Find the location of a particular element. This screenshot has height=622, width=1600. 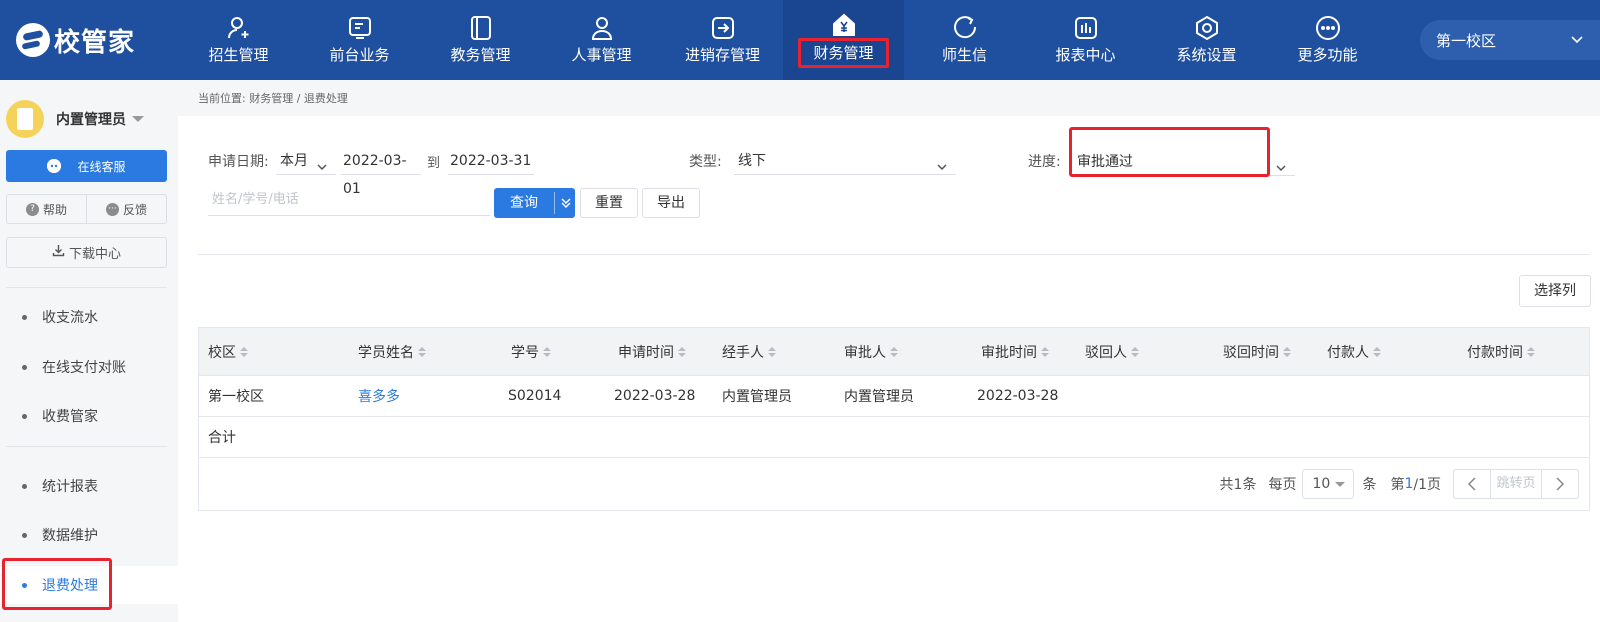

column-header-approve-time: 审批时间 is located at coordinates (1015, 351).